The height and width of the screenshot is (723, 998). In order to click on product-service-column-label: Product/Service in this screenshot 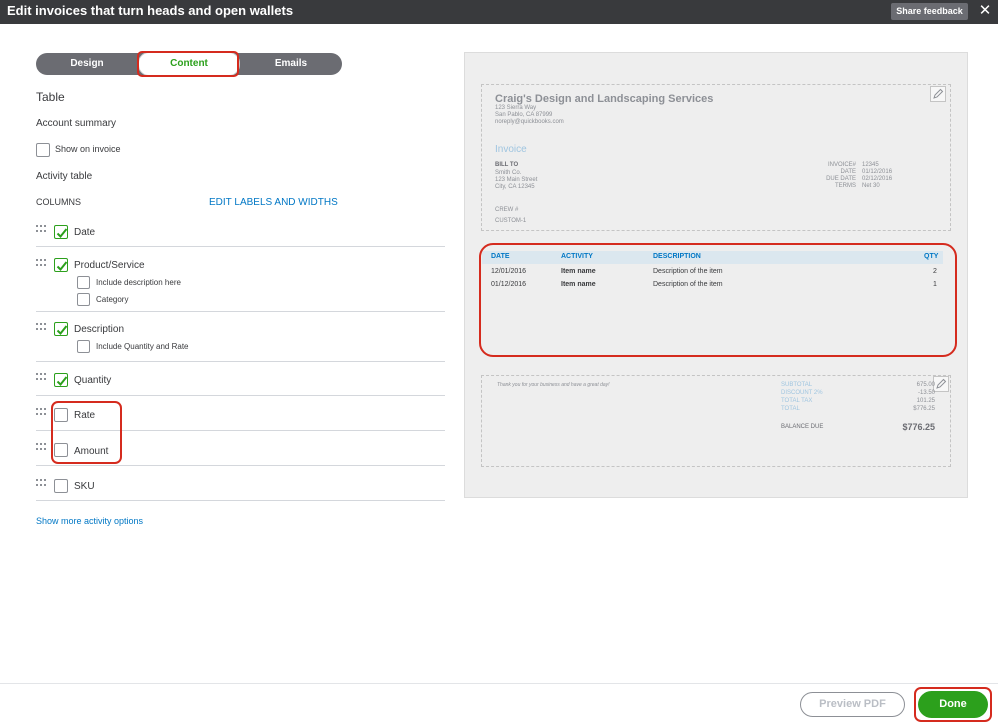, I will do `click(109, 265)`.